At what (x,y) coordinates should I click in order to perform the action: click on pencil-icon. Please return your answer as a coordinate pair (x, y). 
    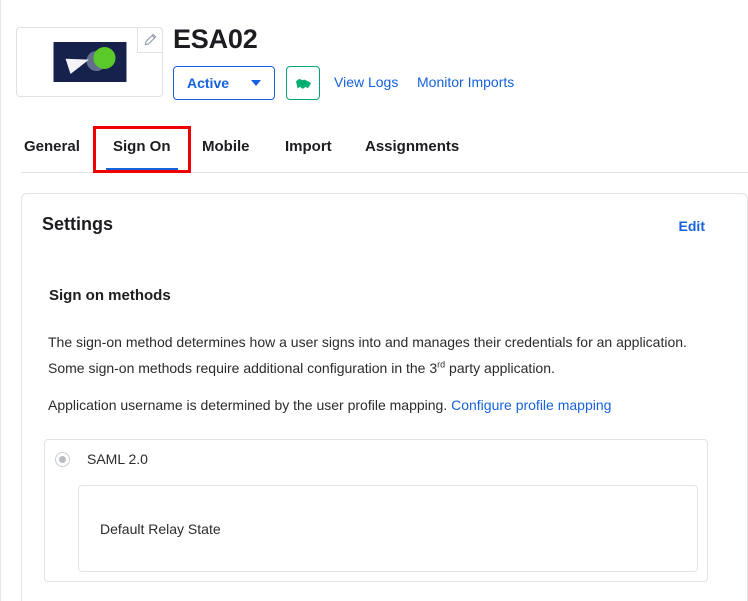
    Looking at the image, I should click on (150, 39).